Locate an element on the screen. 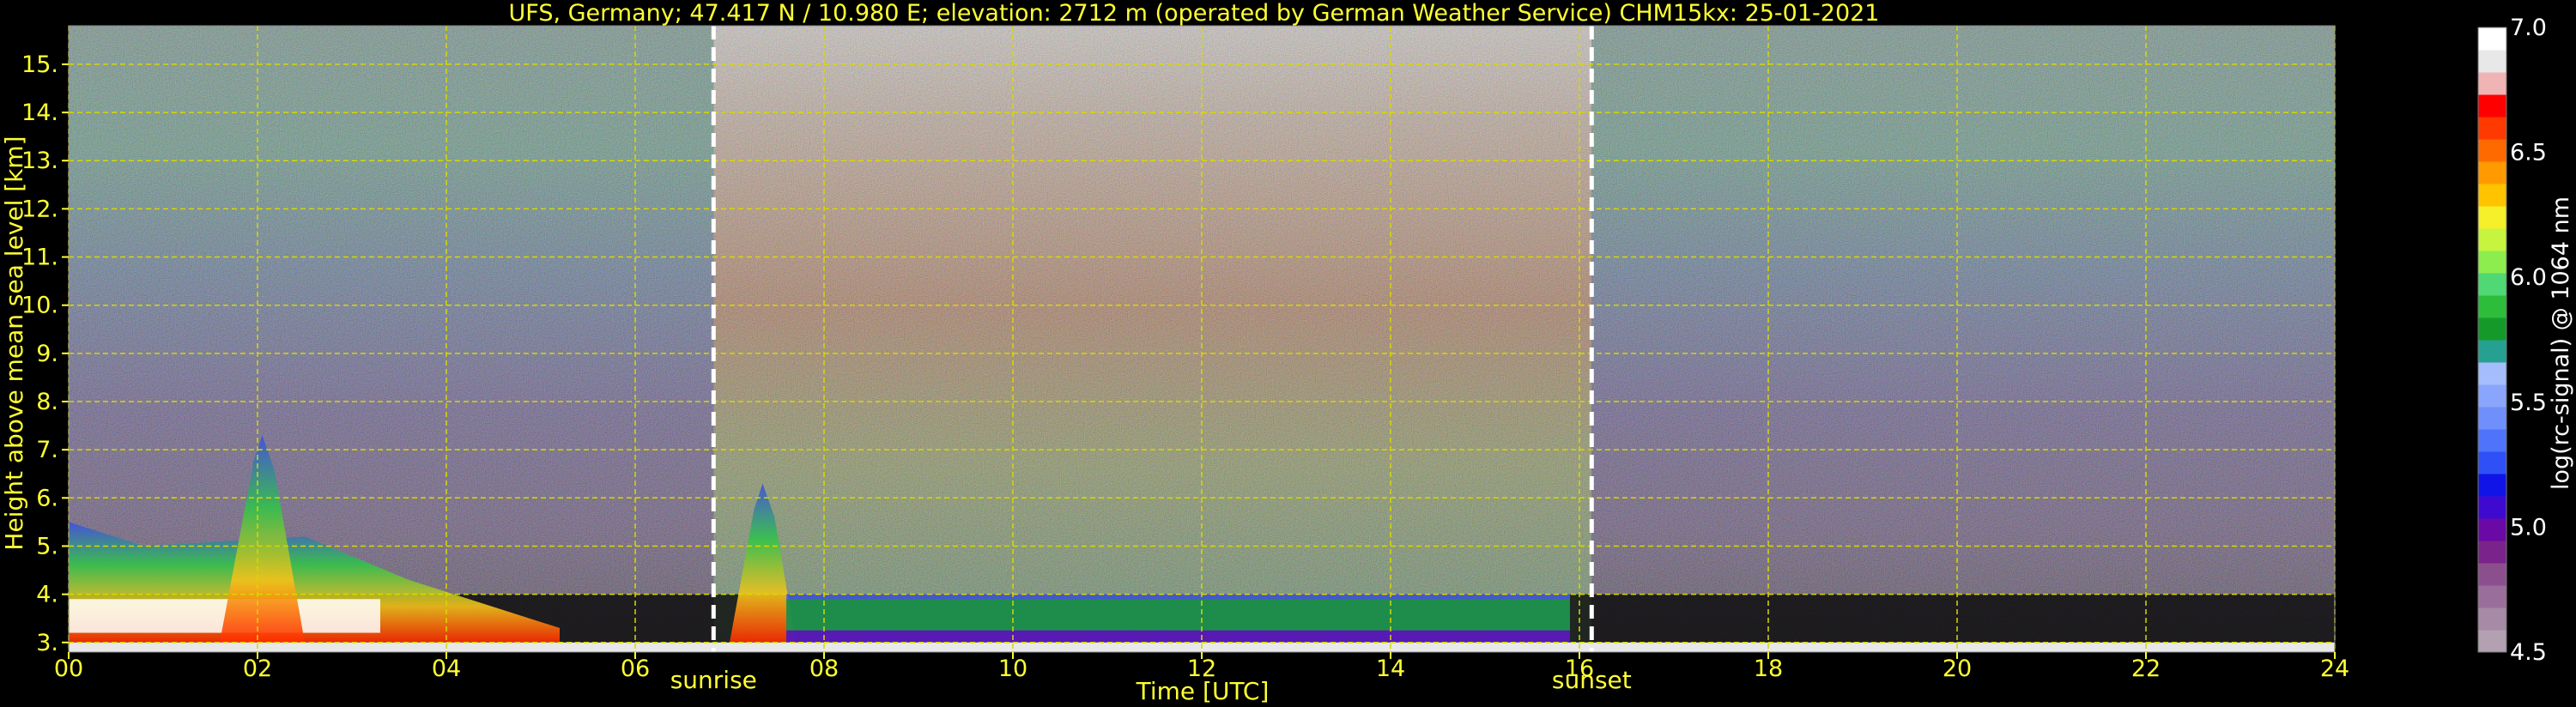 This screenshot has width=2576, height=707. x-tick-label: 06 is located at coordinates (635, 669).